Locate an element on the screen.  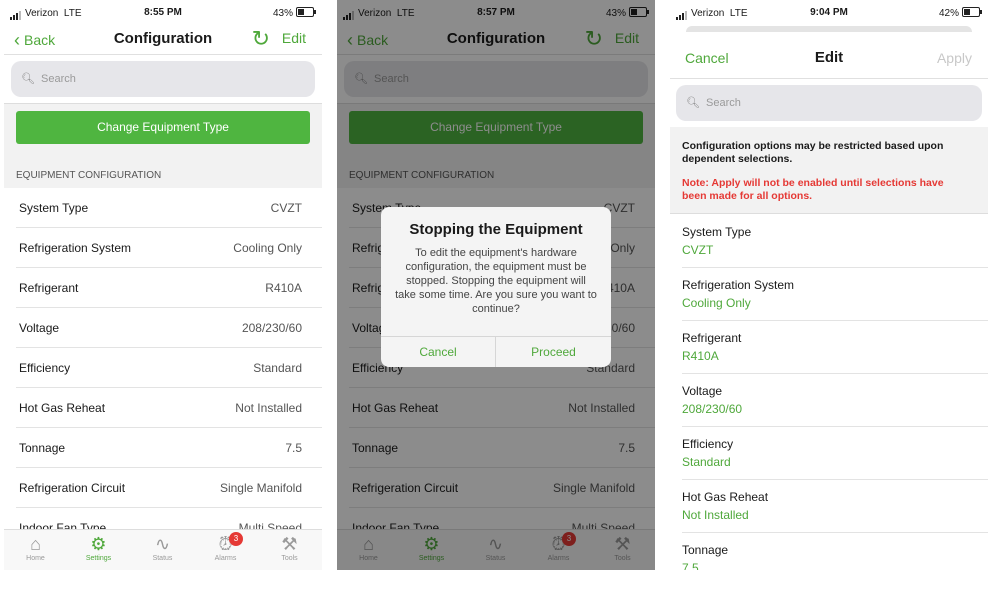
tab-alarms: ⏰︎ 3 Alarms is located at coordinates (225, 546).